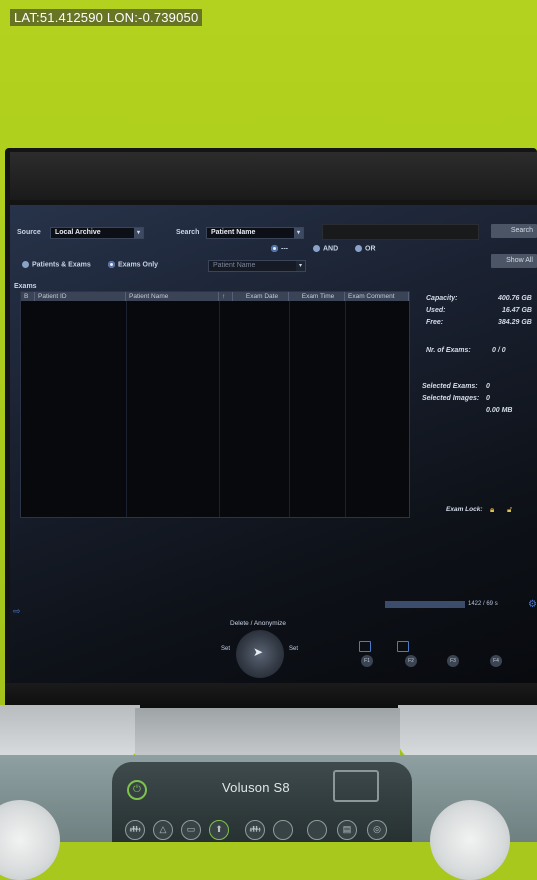  I want to click on used-value: 16.47 GB, so click(517, 310).